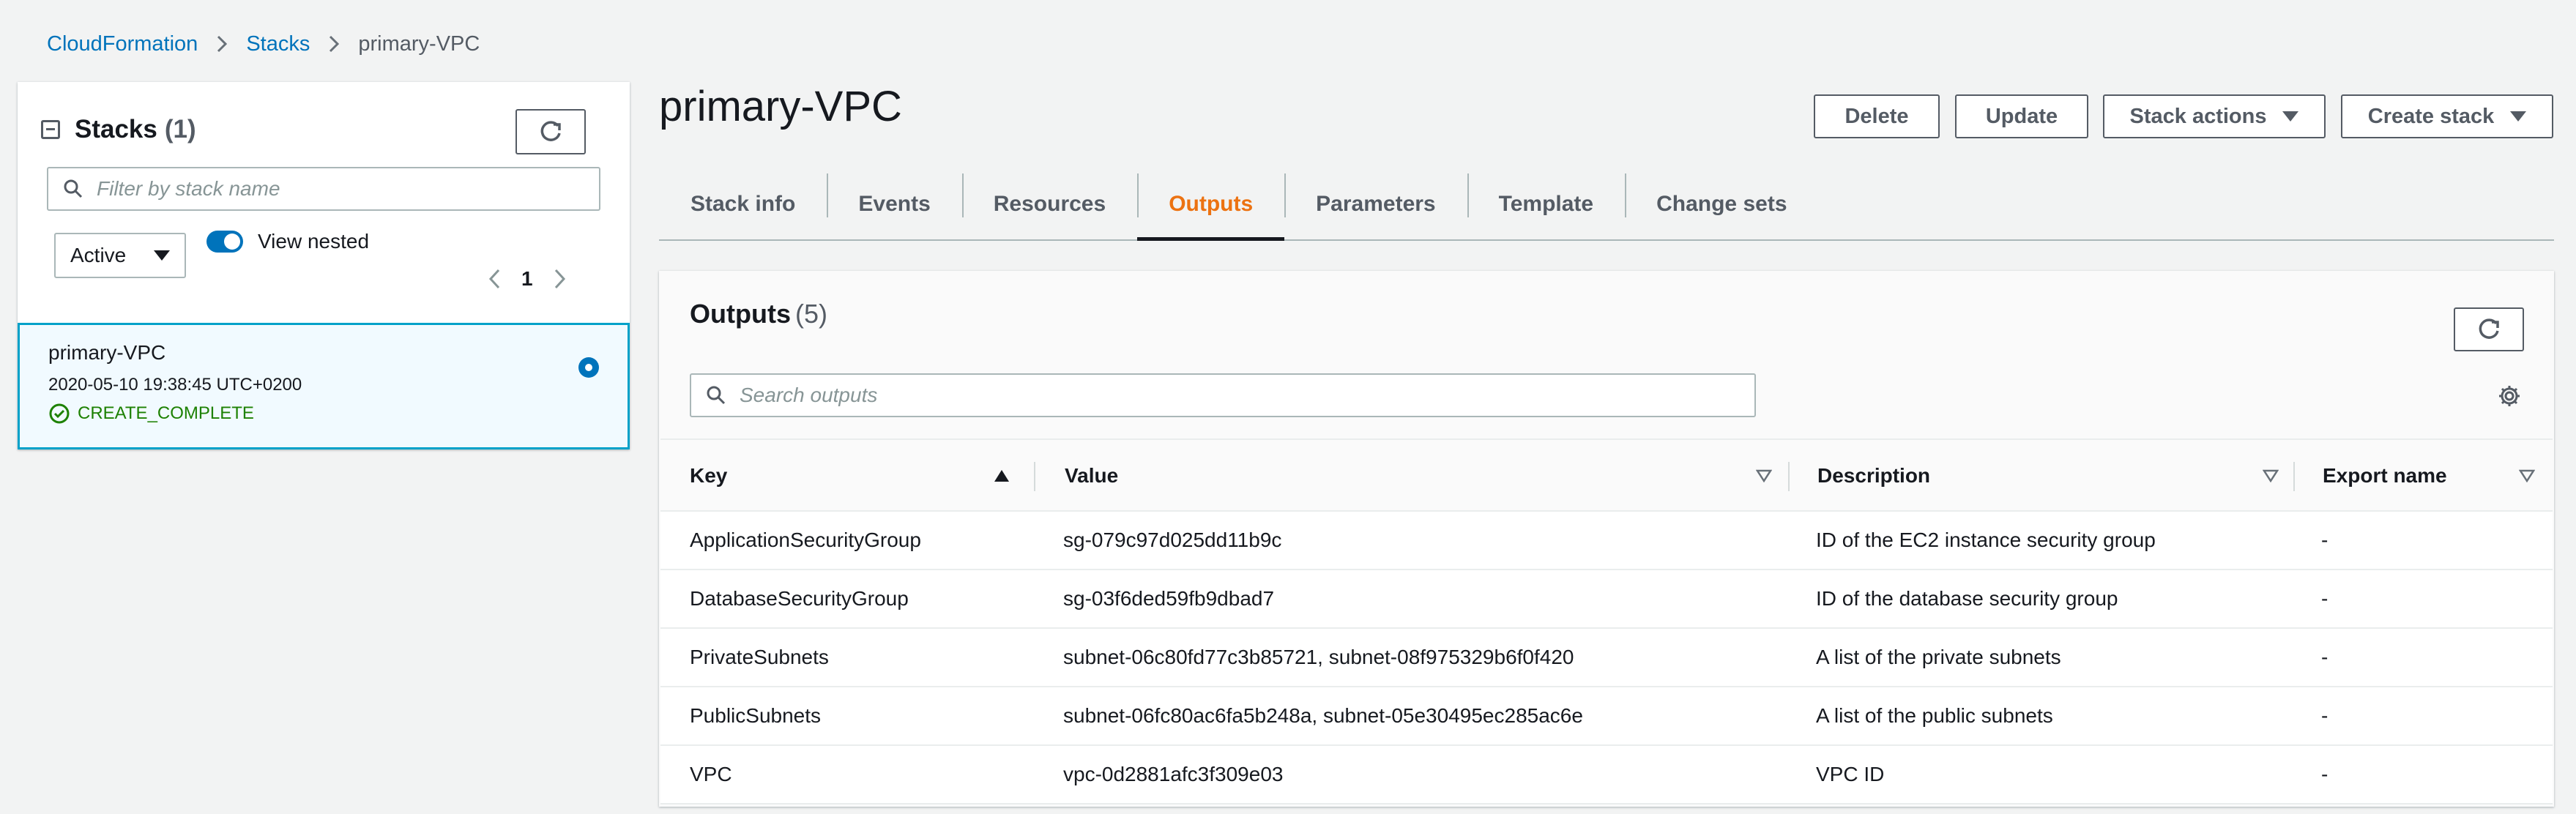 This screenshot has width=2576, height=814. I want to click on sort-ascending-icon, so click(1001, 476).